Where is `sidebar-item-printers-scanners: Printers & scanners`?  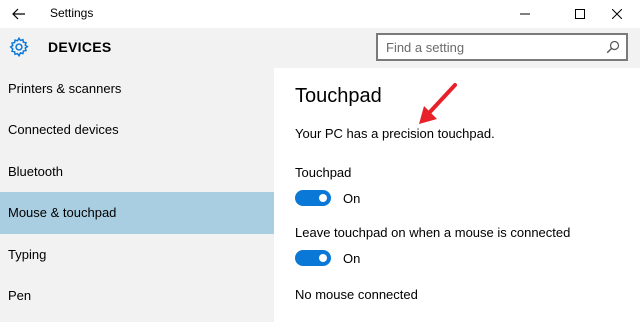
sidebar-item-printers-scanners: Printers & scanners is located at coordinates (137, 88).